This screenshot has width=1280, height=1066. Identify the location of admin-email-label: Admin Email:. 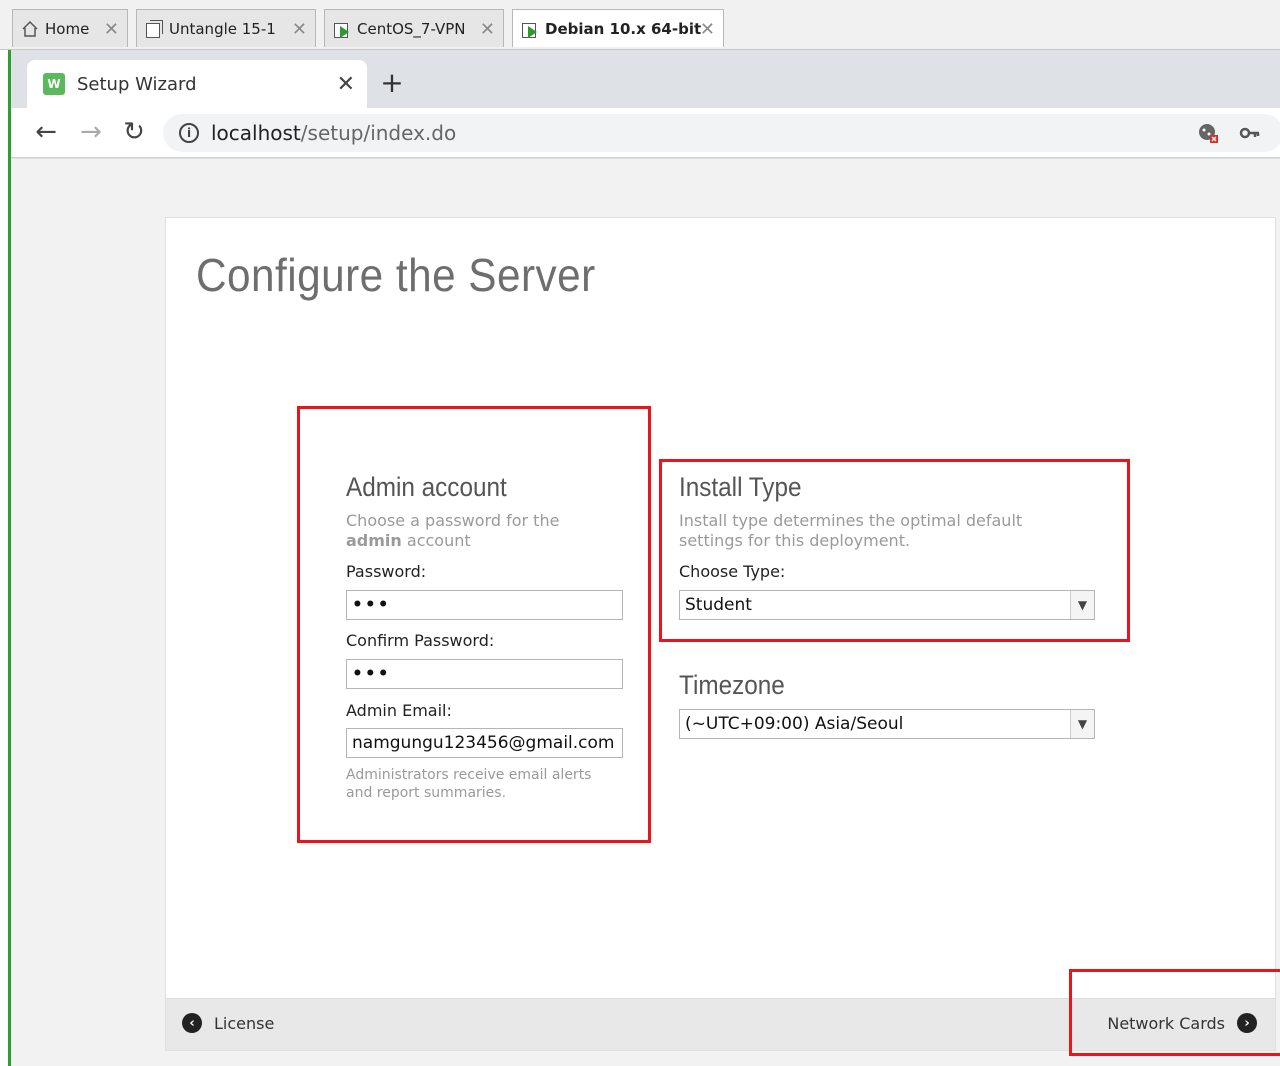
(399, 710).